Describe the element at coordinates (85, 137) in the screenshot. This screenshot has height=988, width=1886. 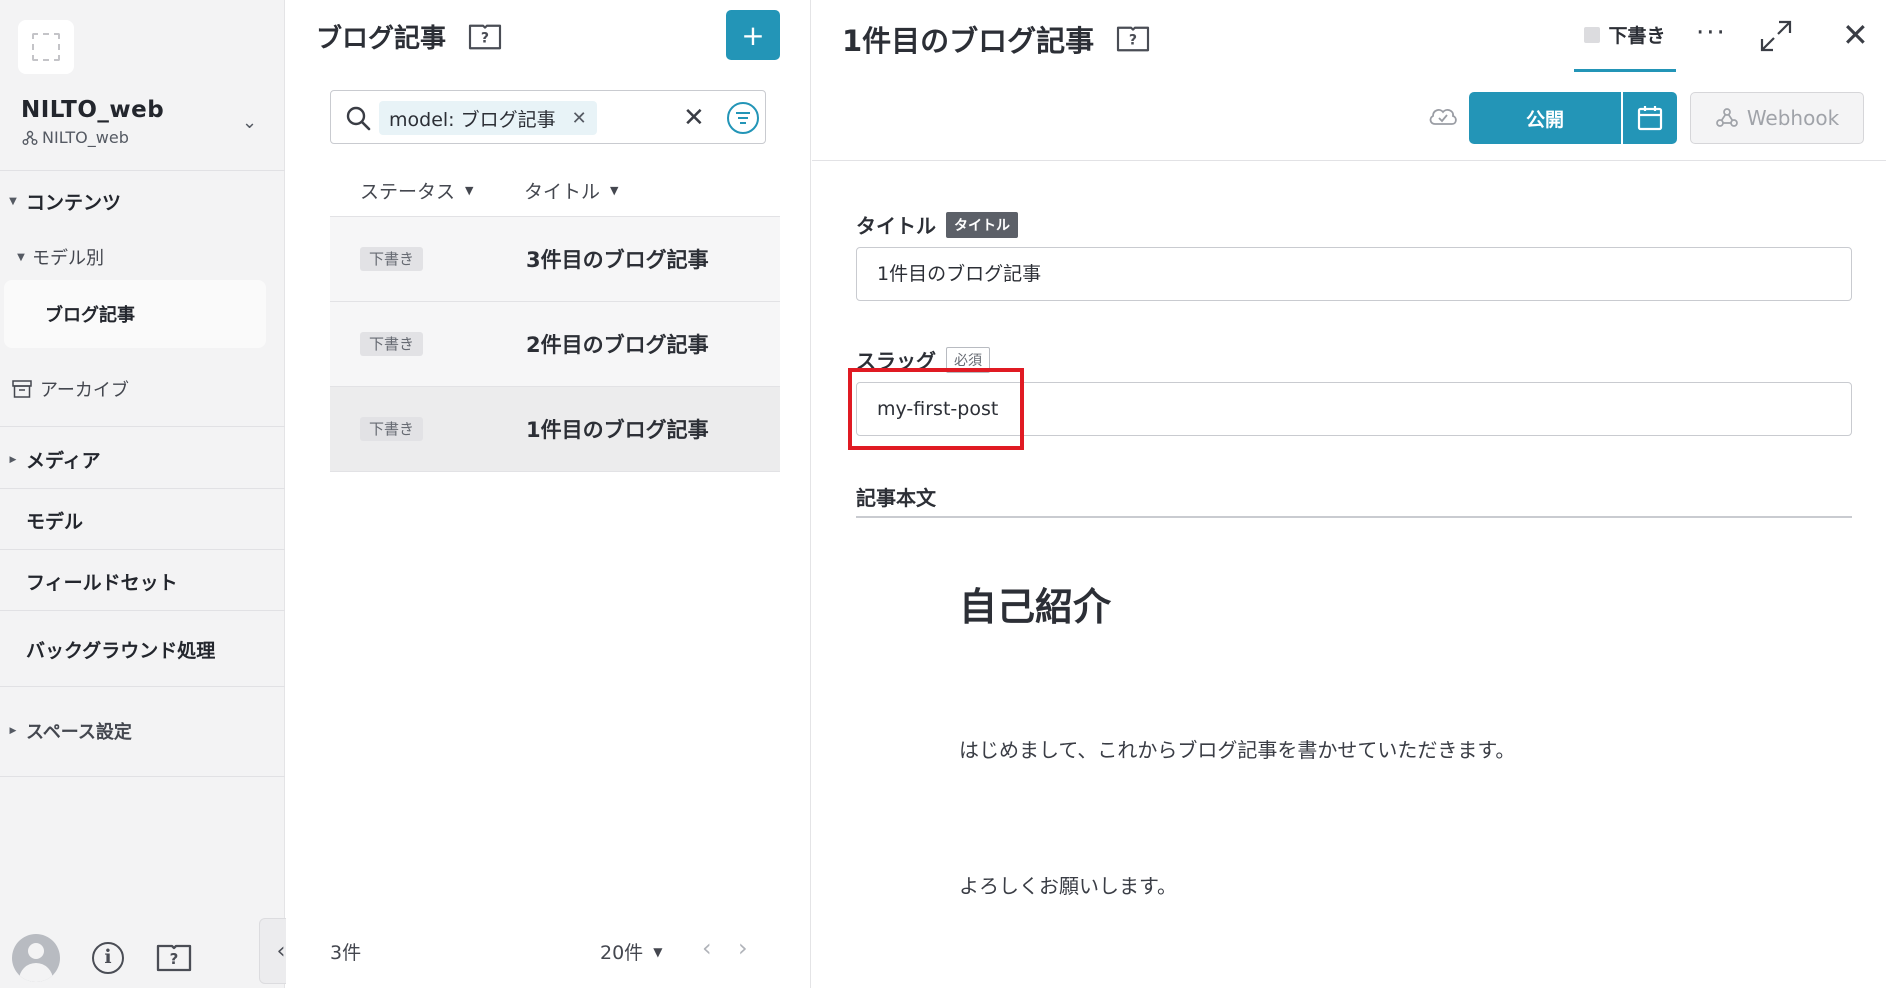
I see `space-sub-label: NILTO_web` at that location.